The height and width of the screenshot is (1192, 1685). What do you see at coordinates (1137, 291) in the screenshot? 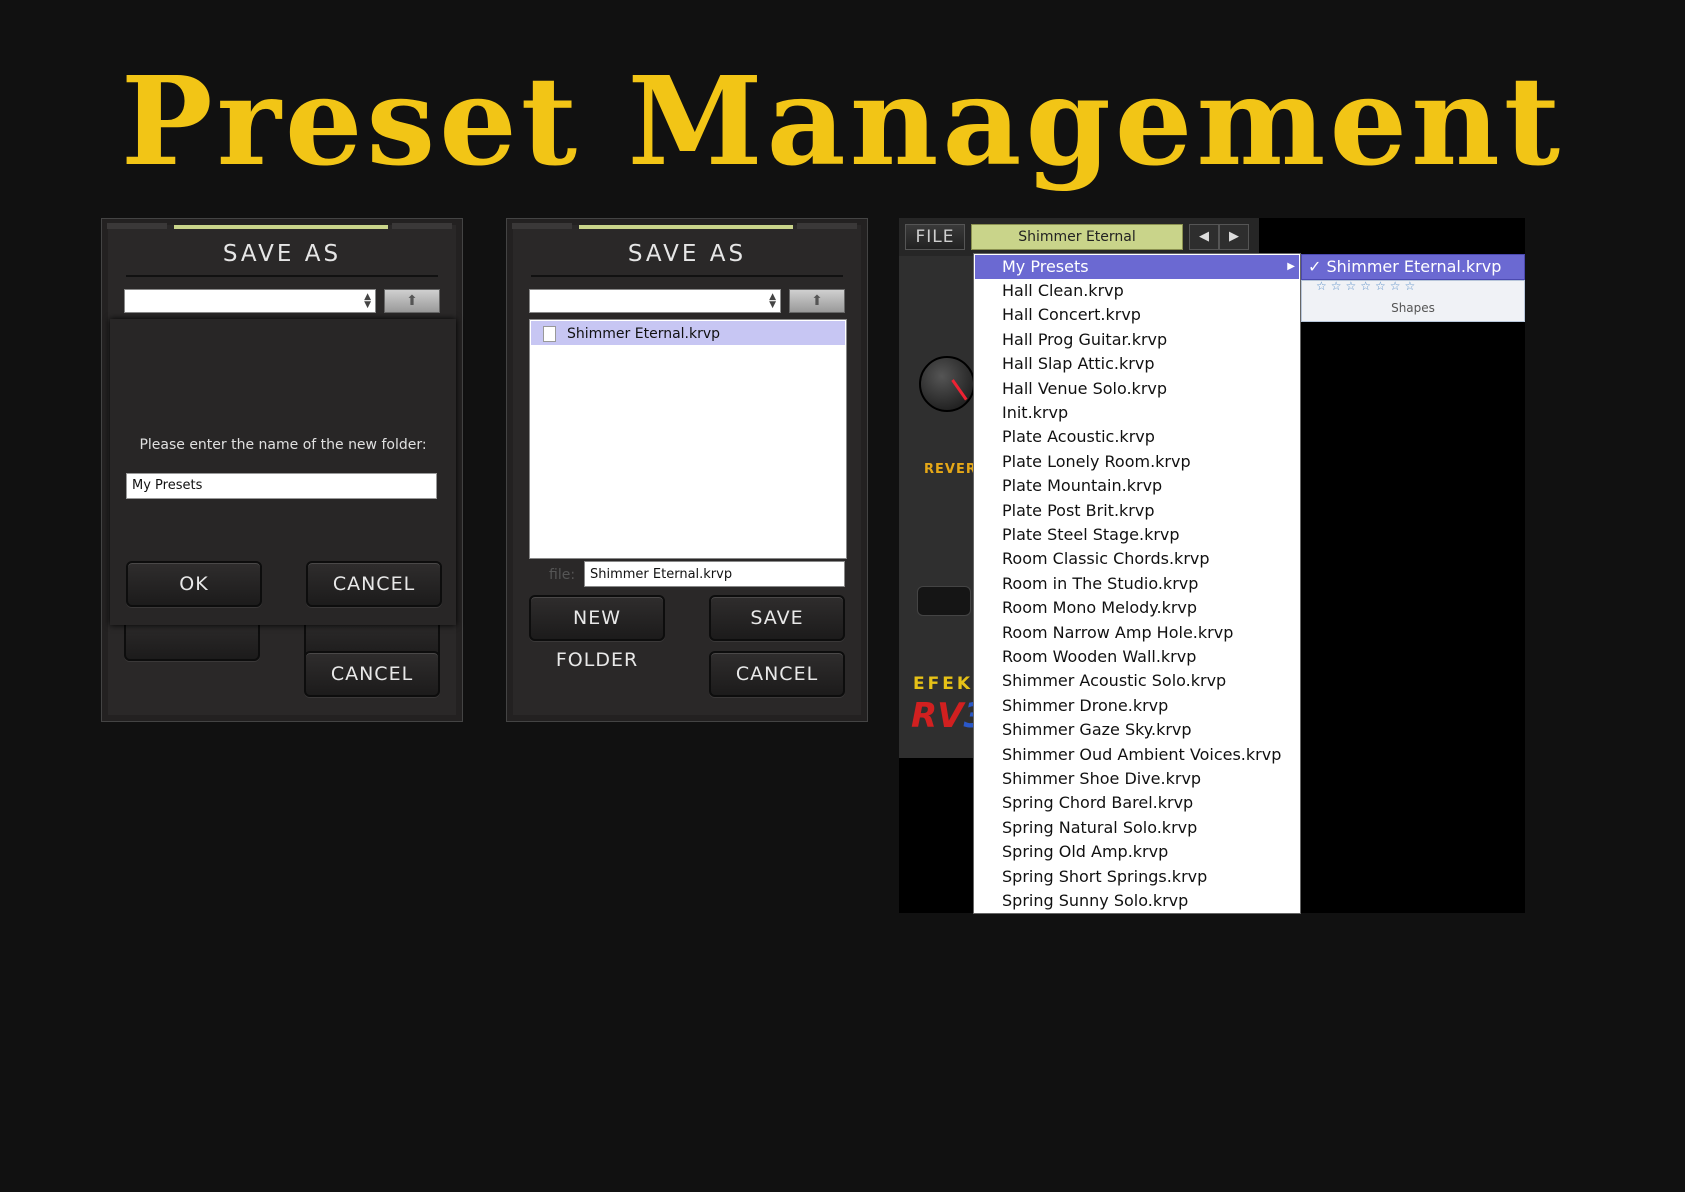
I see `menu-item: Hall Clean.krvp` at bounding box center [1137, 291].